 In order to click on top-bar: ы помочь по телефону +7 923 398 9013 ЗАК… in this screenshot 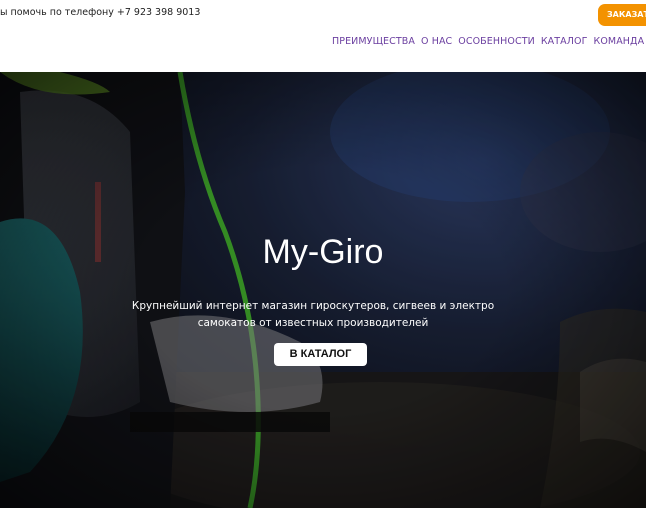, I will do `click(323, 36)`.